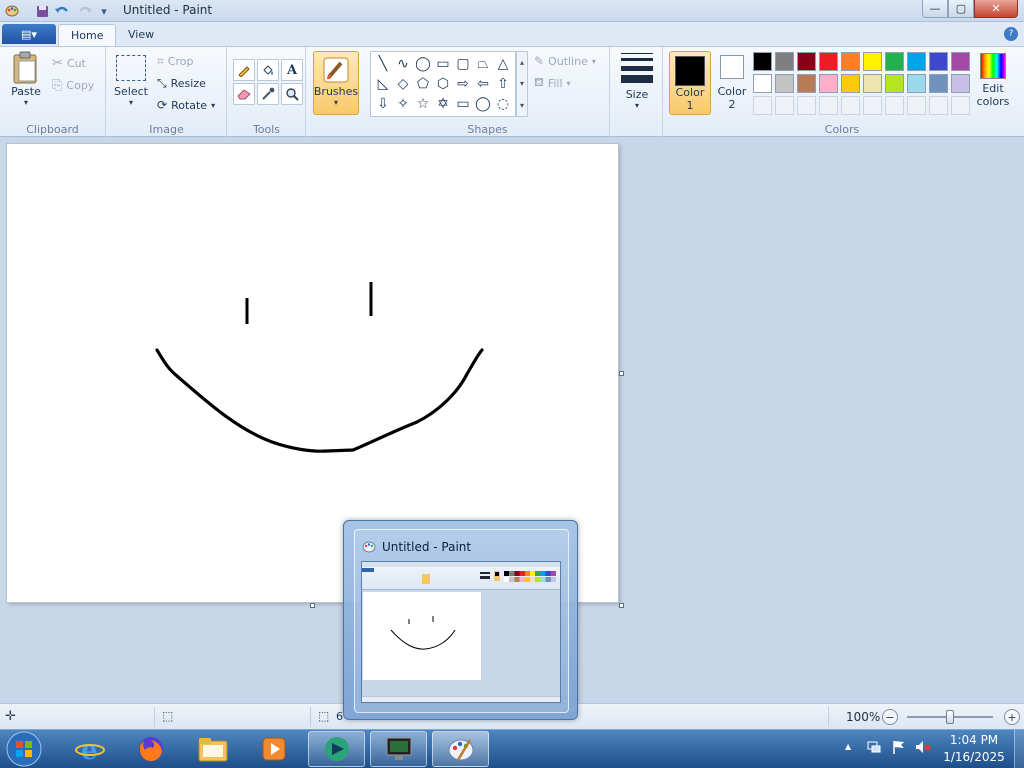 Image resolution: width=1024 pixels, height=768 pixels. I want to click on fill-button: ⛾ Fill ▾, so click(552, 83).